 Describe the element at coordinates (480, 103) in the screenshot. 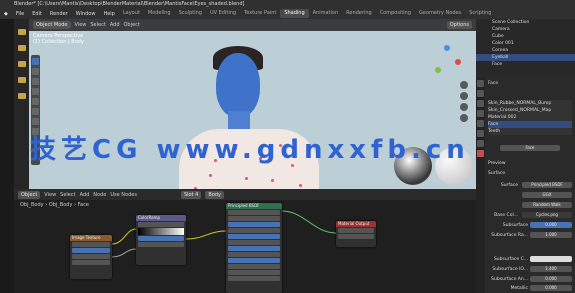

I see `output-tab-icon` at that location.